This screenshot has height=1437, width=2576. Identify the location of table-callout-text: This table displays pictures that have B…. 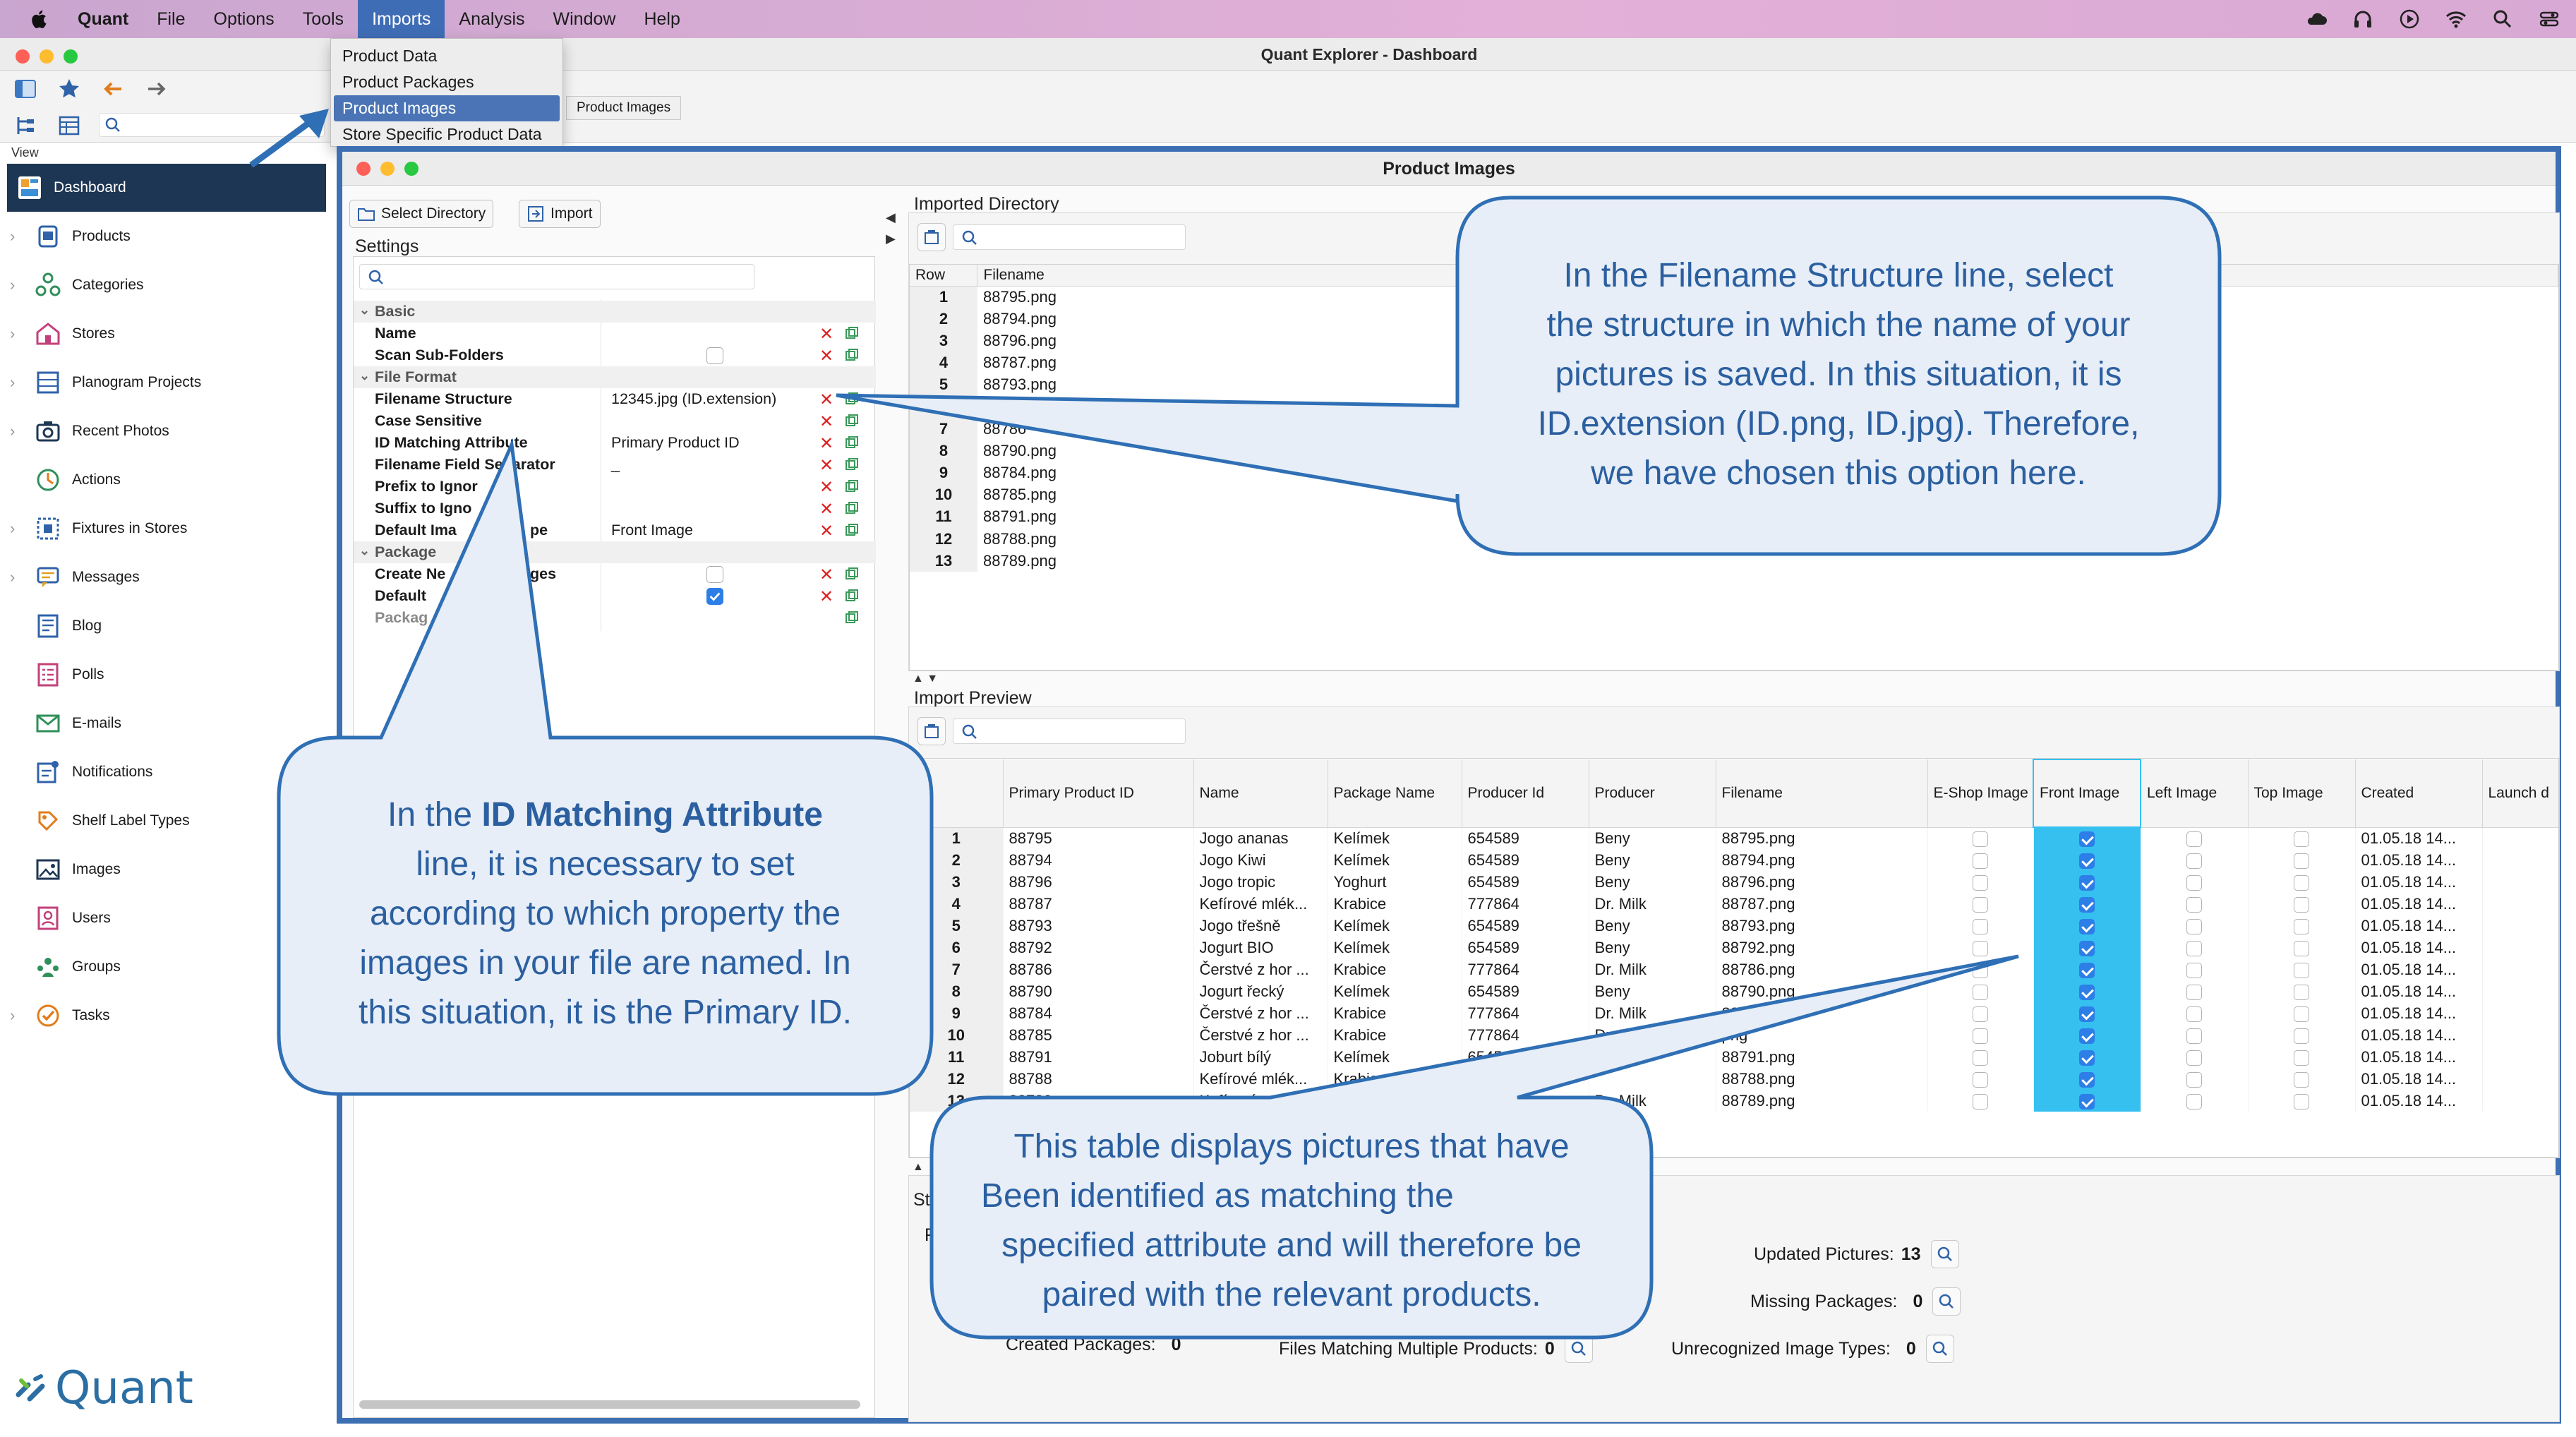
(1281, 1220).